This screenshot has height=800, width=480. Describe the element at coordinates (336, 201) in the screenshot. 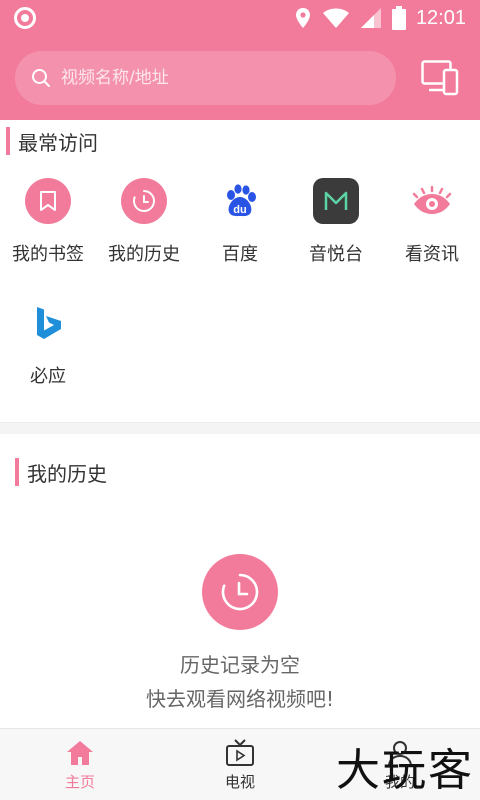

I see `yinyuetai-m-icon` at that location.